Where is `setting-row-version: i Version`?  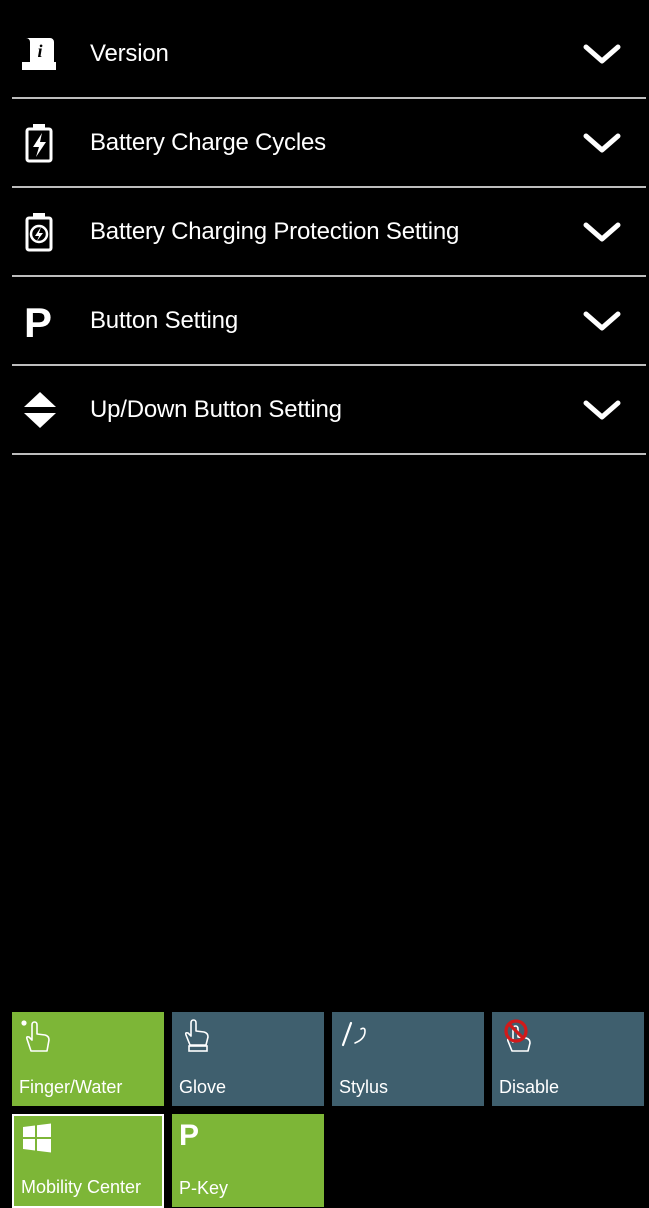
setting-row-version: i Version is located at coordinates (329, 54).